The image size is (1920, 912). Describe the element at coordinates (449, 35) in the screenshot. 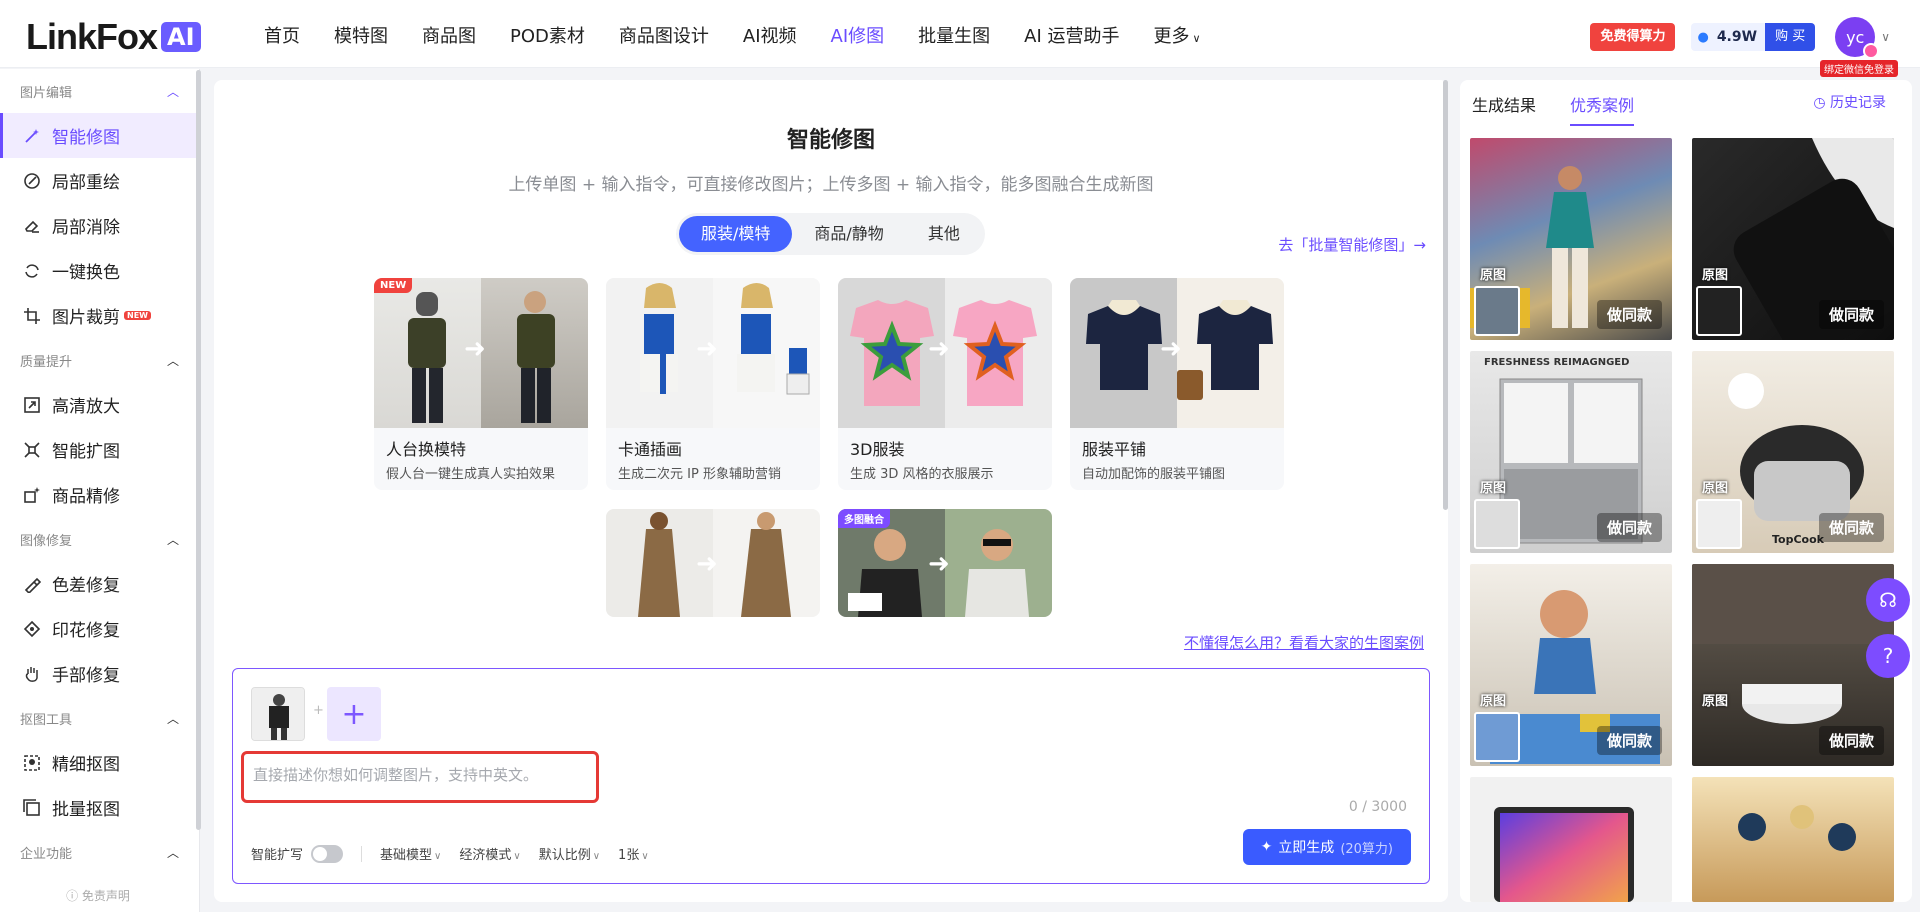

I see `nav-product-image: 商品图` at that location.